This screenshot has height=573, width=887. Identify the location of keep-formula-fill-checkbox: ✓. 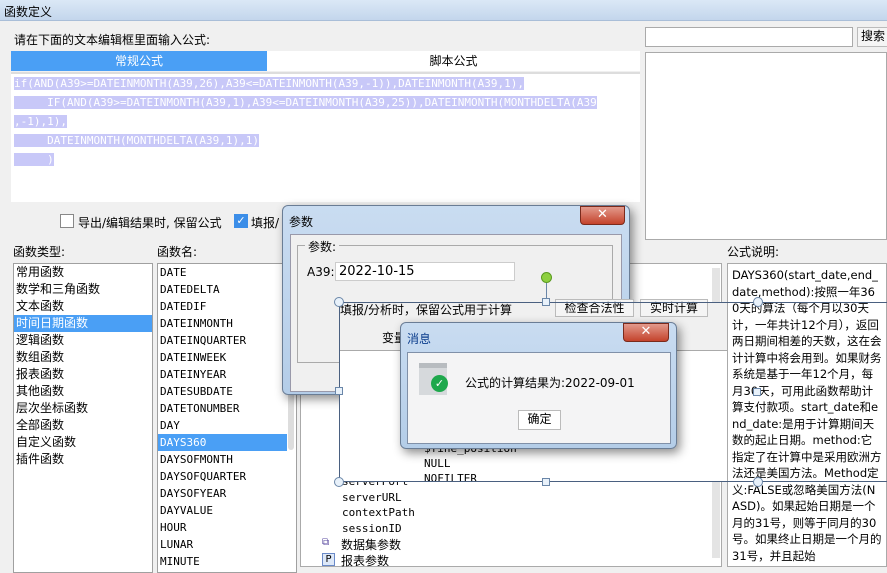
(241, 221).